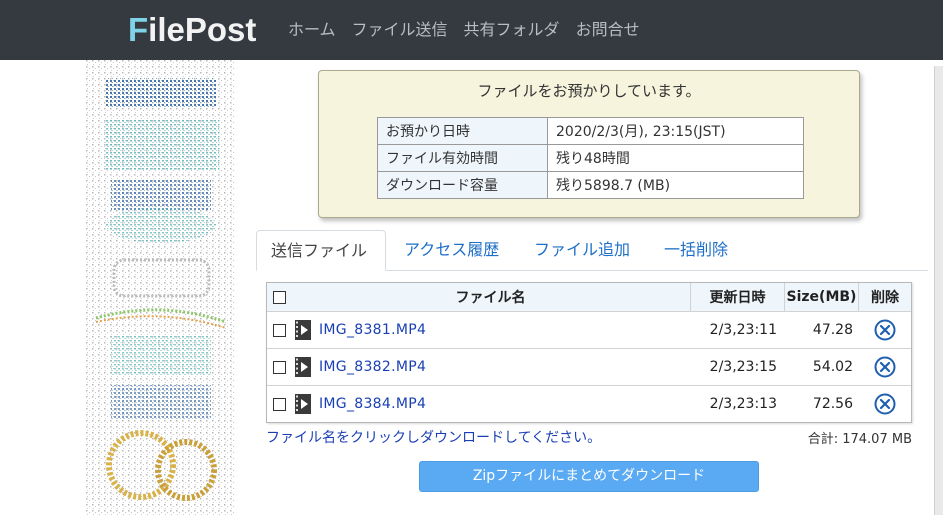 This screenshot has width=943, height=515. I want to click on file-name-link: IMG_8381.MP4, so click(372, 330).